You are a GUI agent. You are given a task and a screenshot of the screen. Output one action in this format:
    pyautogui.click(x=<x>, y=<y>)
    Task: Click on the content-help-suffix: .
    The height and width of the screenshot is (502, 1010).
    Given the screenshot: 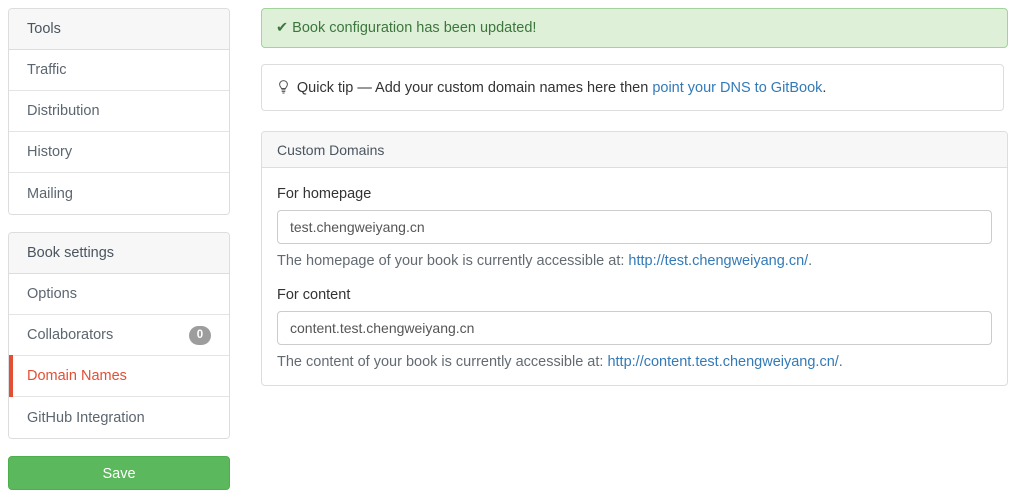 What is the action you would take?
    pyautogui.click(x=840, y=362)
    